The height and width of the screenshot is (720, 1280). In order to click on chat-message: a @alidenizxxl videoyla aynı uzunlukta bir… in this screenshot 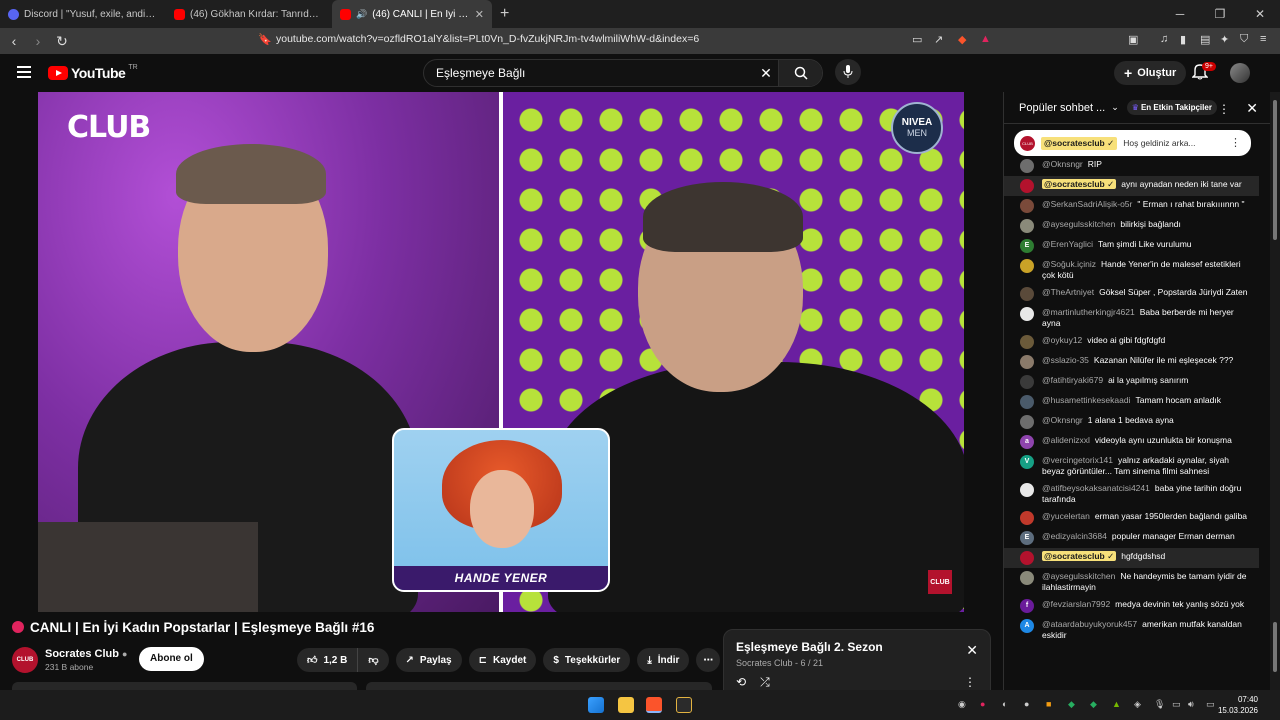, I will do `click(1131, 442)`.